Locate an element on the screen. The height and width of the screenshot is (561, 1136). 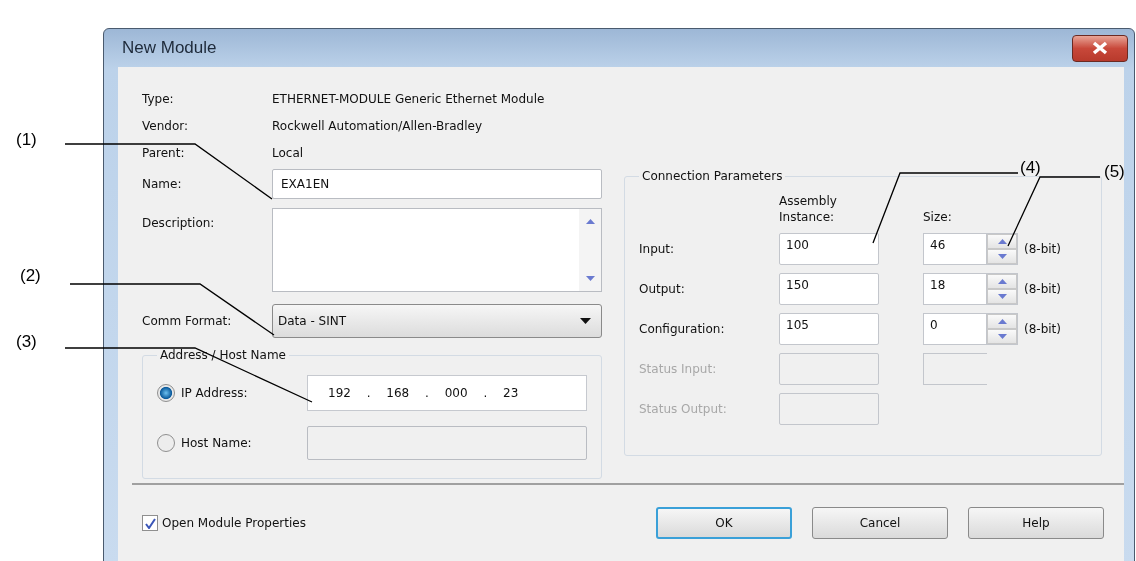
checkbox is located at coordinates (150, 523).